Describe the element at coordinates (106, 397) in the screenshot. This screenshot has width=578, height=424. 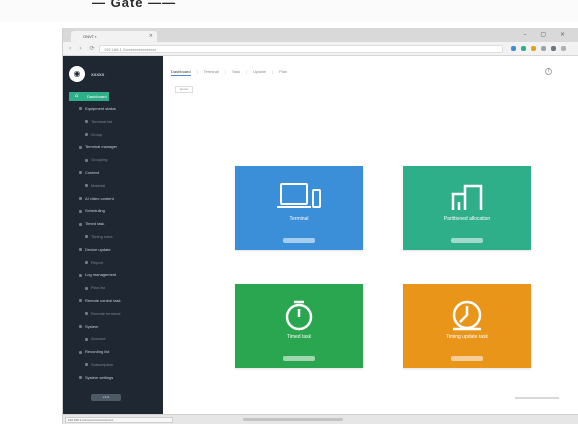
I see `version-pill: v.1.0` at that location.